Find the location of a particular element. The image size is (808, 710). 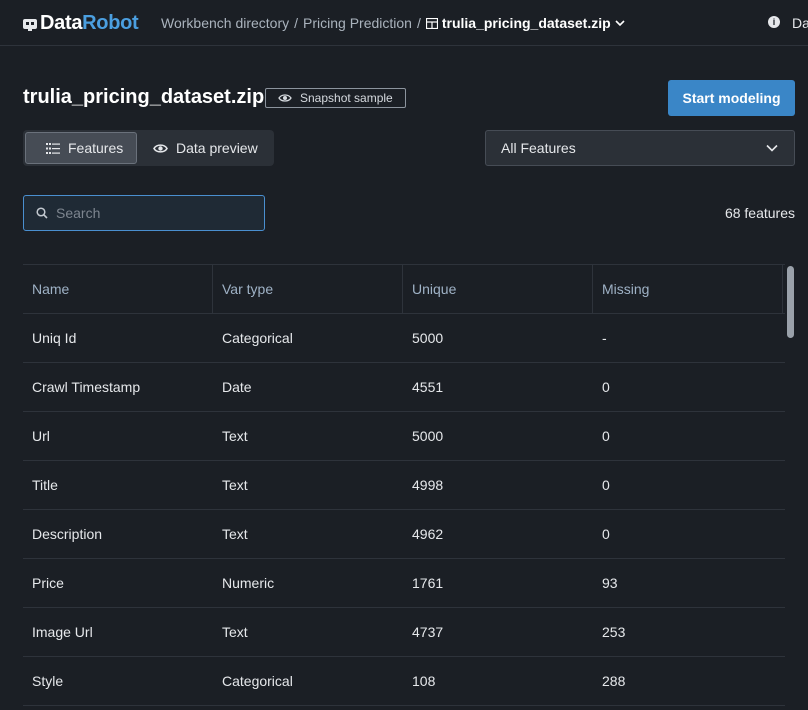

search-input is located at coordinates (151, 213).